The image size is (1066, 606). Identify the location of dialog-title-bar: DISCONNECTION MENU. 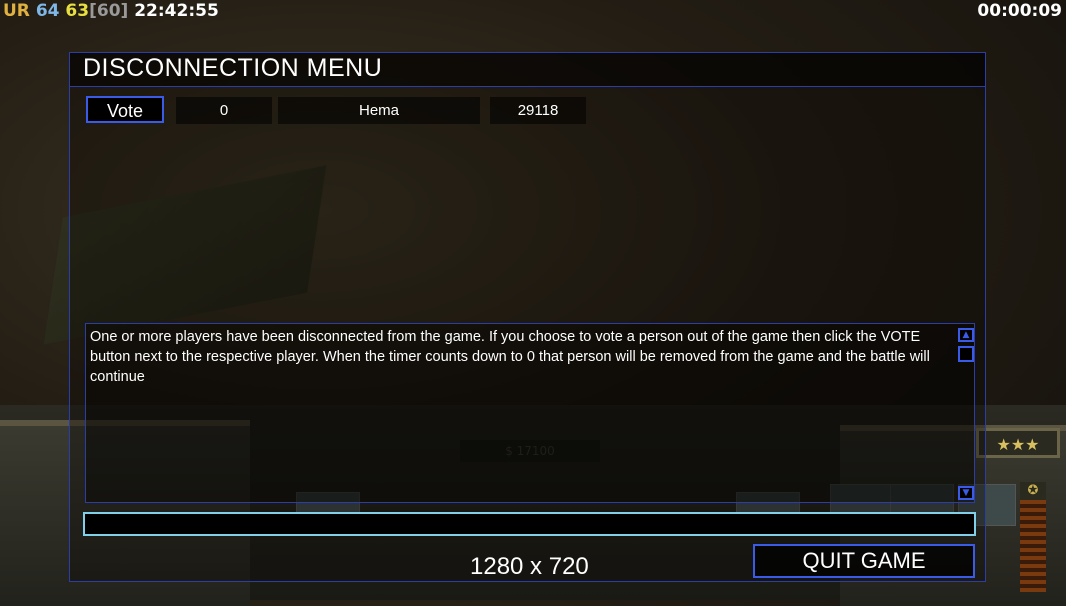
(527, 70).